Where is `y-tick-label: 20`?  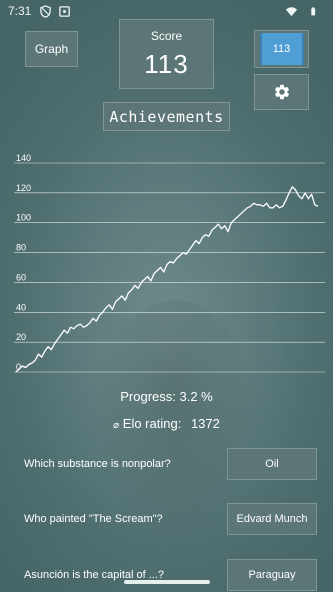
y-tick-label: 20 is located at coordinates (21, 337).